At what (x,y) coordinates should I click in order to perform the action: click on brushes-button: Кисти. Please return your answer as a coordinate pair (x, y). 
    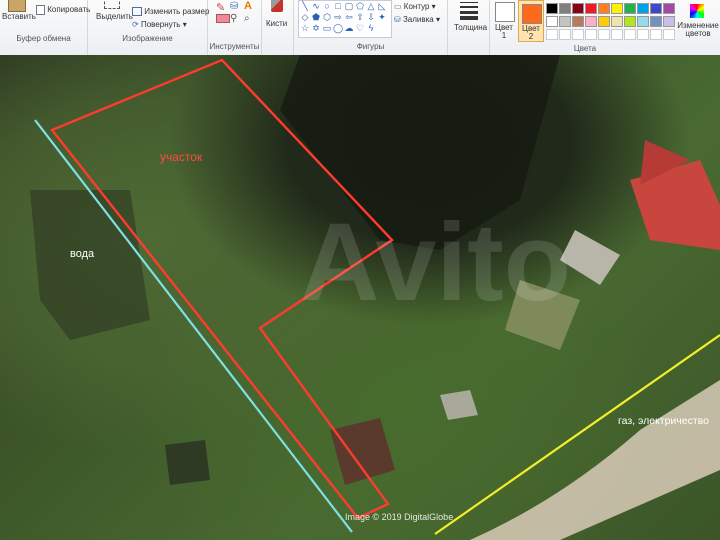
    Looking at the image, I should click on (278, 17).